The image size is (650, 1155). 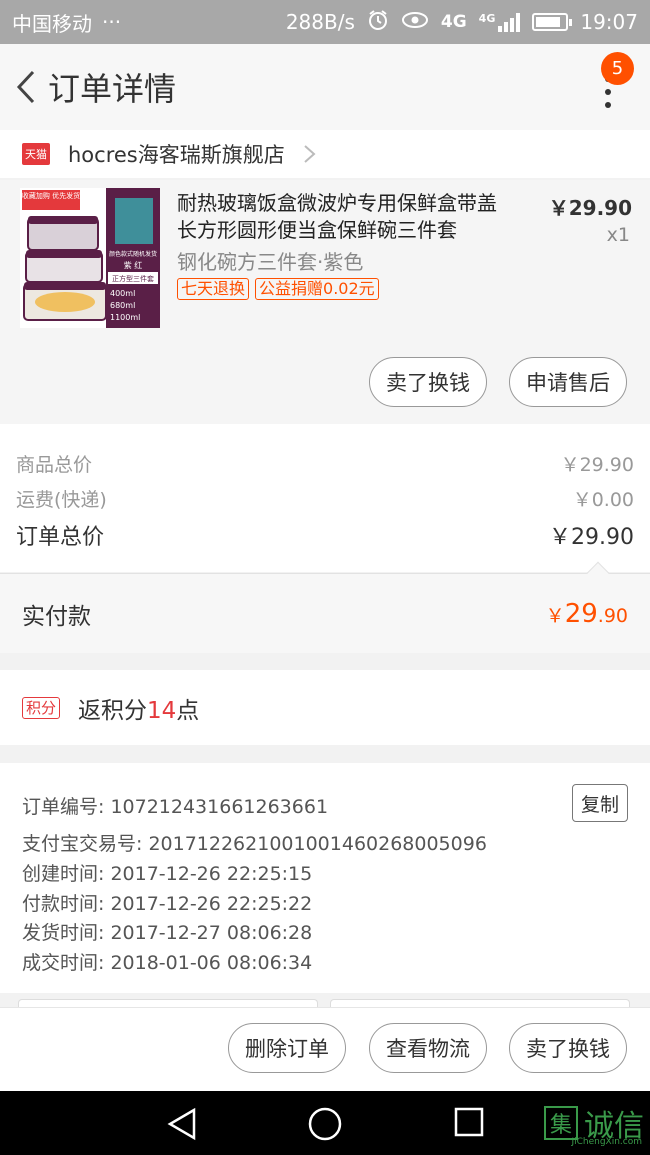 What do you see at coordinates (325, 87) in the screenshot?
I see `nav-header: 订单详情 5` at bounding box center [325, 87].